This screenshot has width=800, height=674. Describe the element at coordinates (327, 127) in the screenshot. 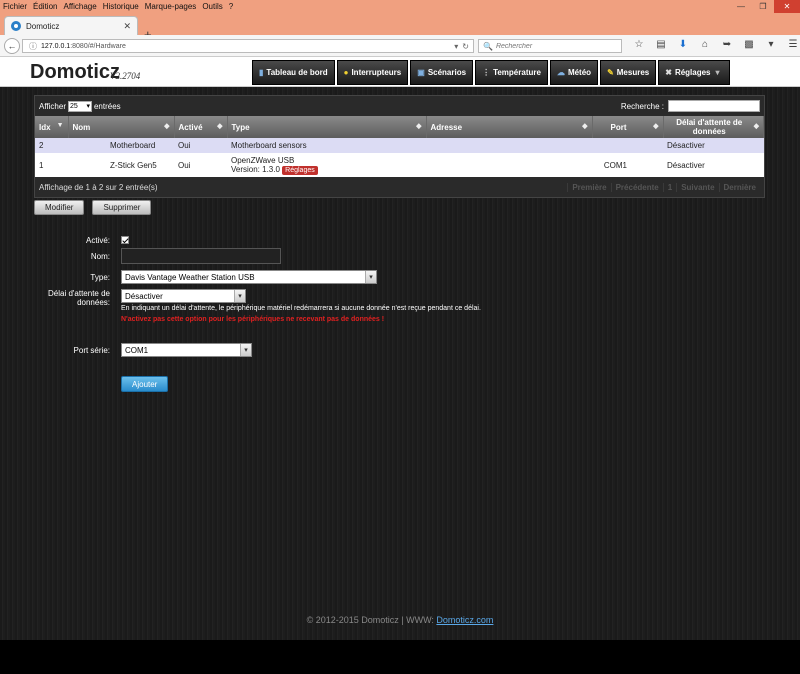

I see `col-header-type: Type ◆` at that location.